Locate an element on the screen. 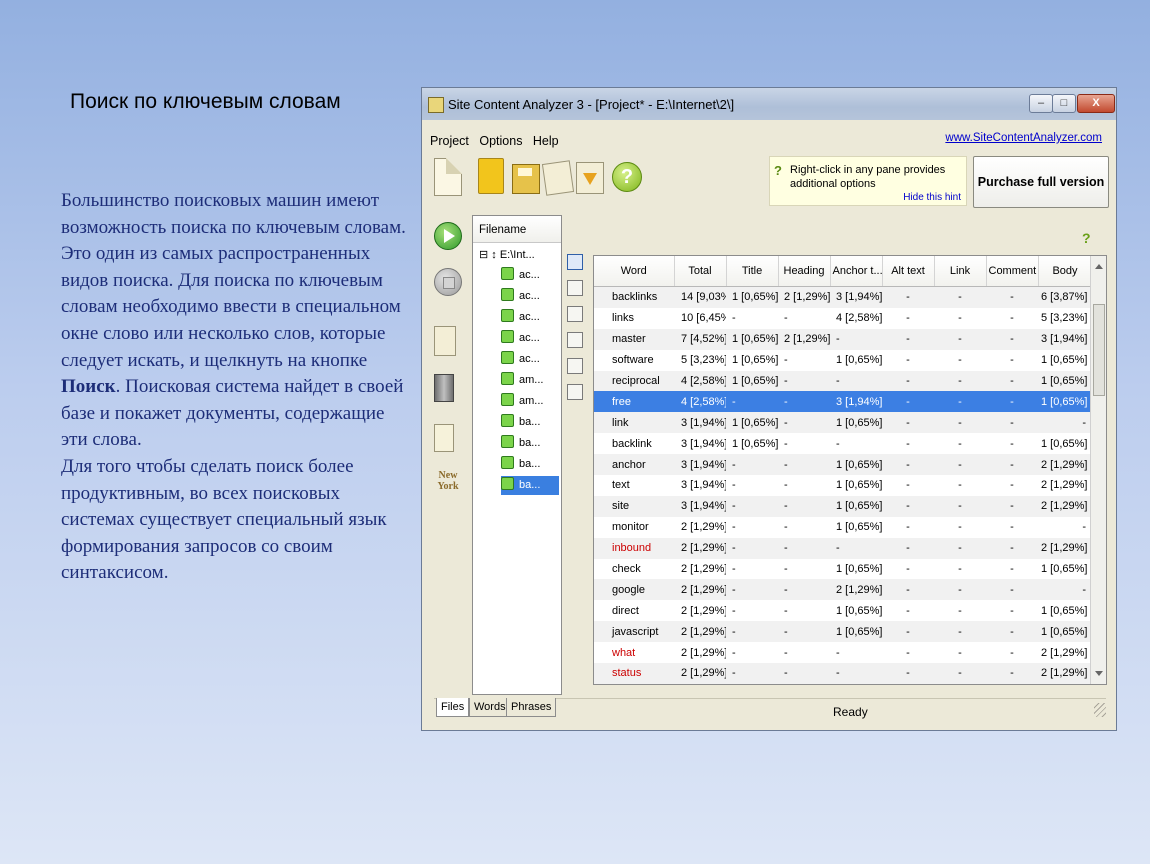  report-icon is located at coordinates (445, 341).